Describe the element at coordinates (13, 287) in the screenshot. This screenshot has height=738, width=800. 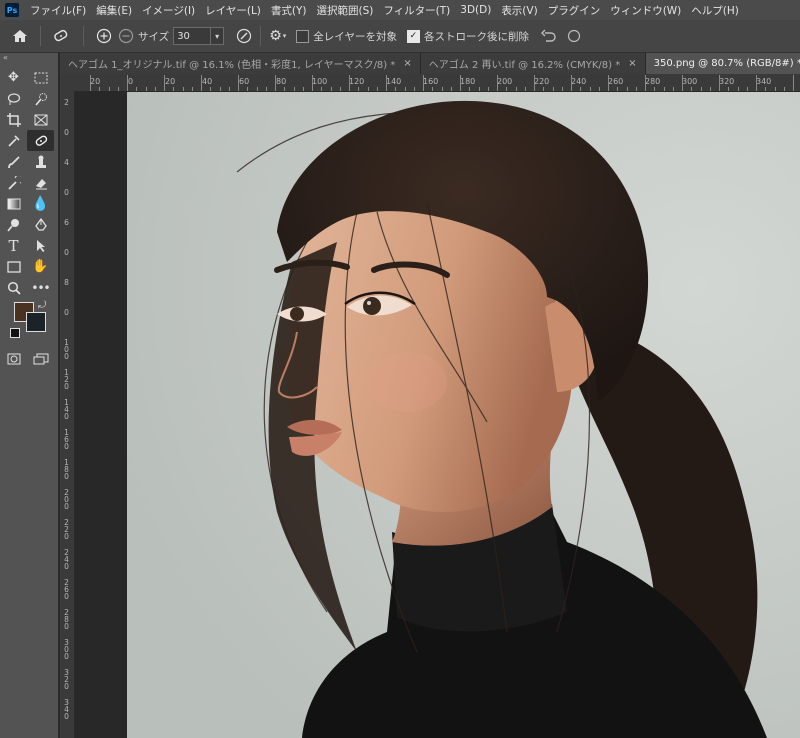
I see `zoom-tool` at that location.